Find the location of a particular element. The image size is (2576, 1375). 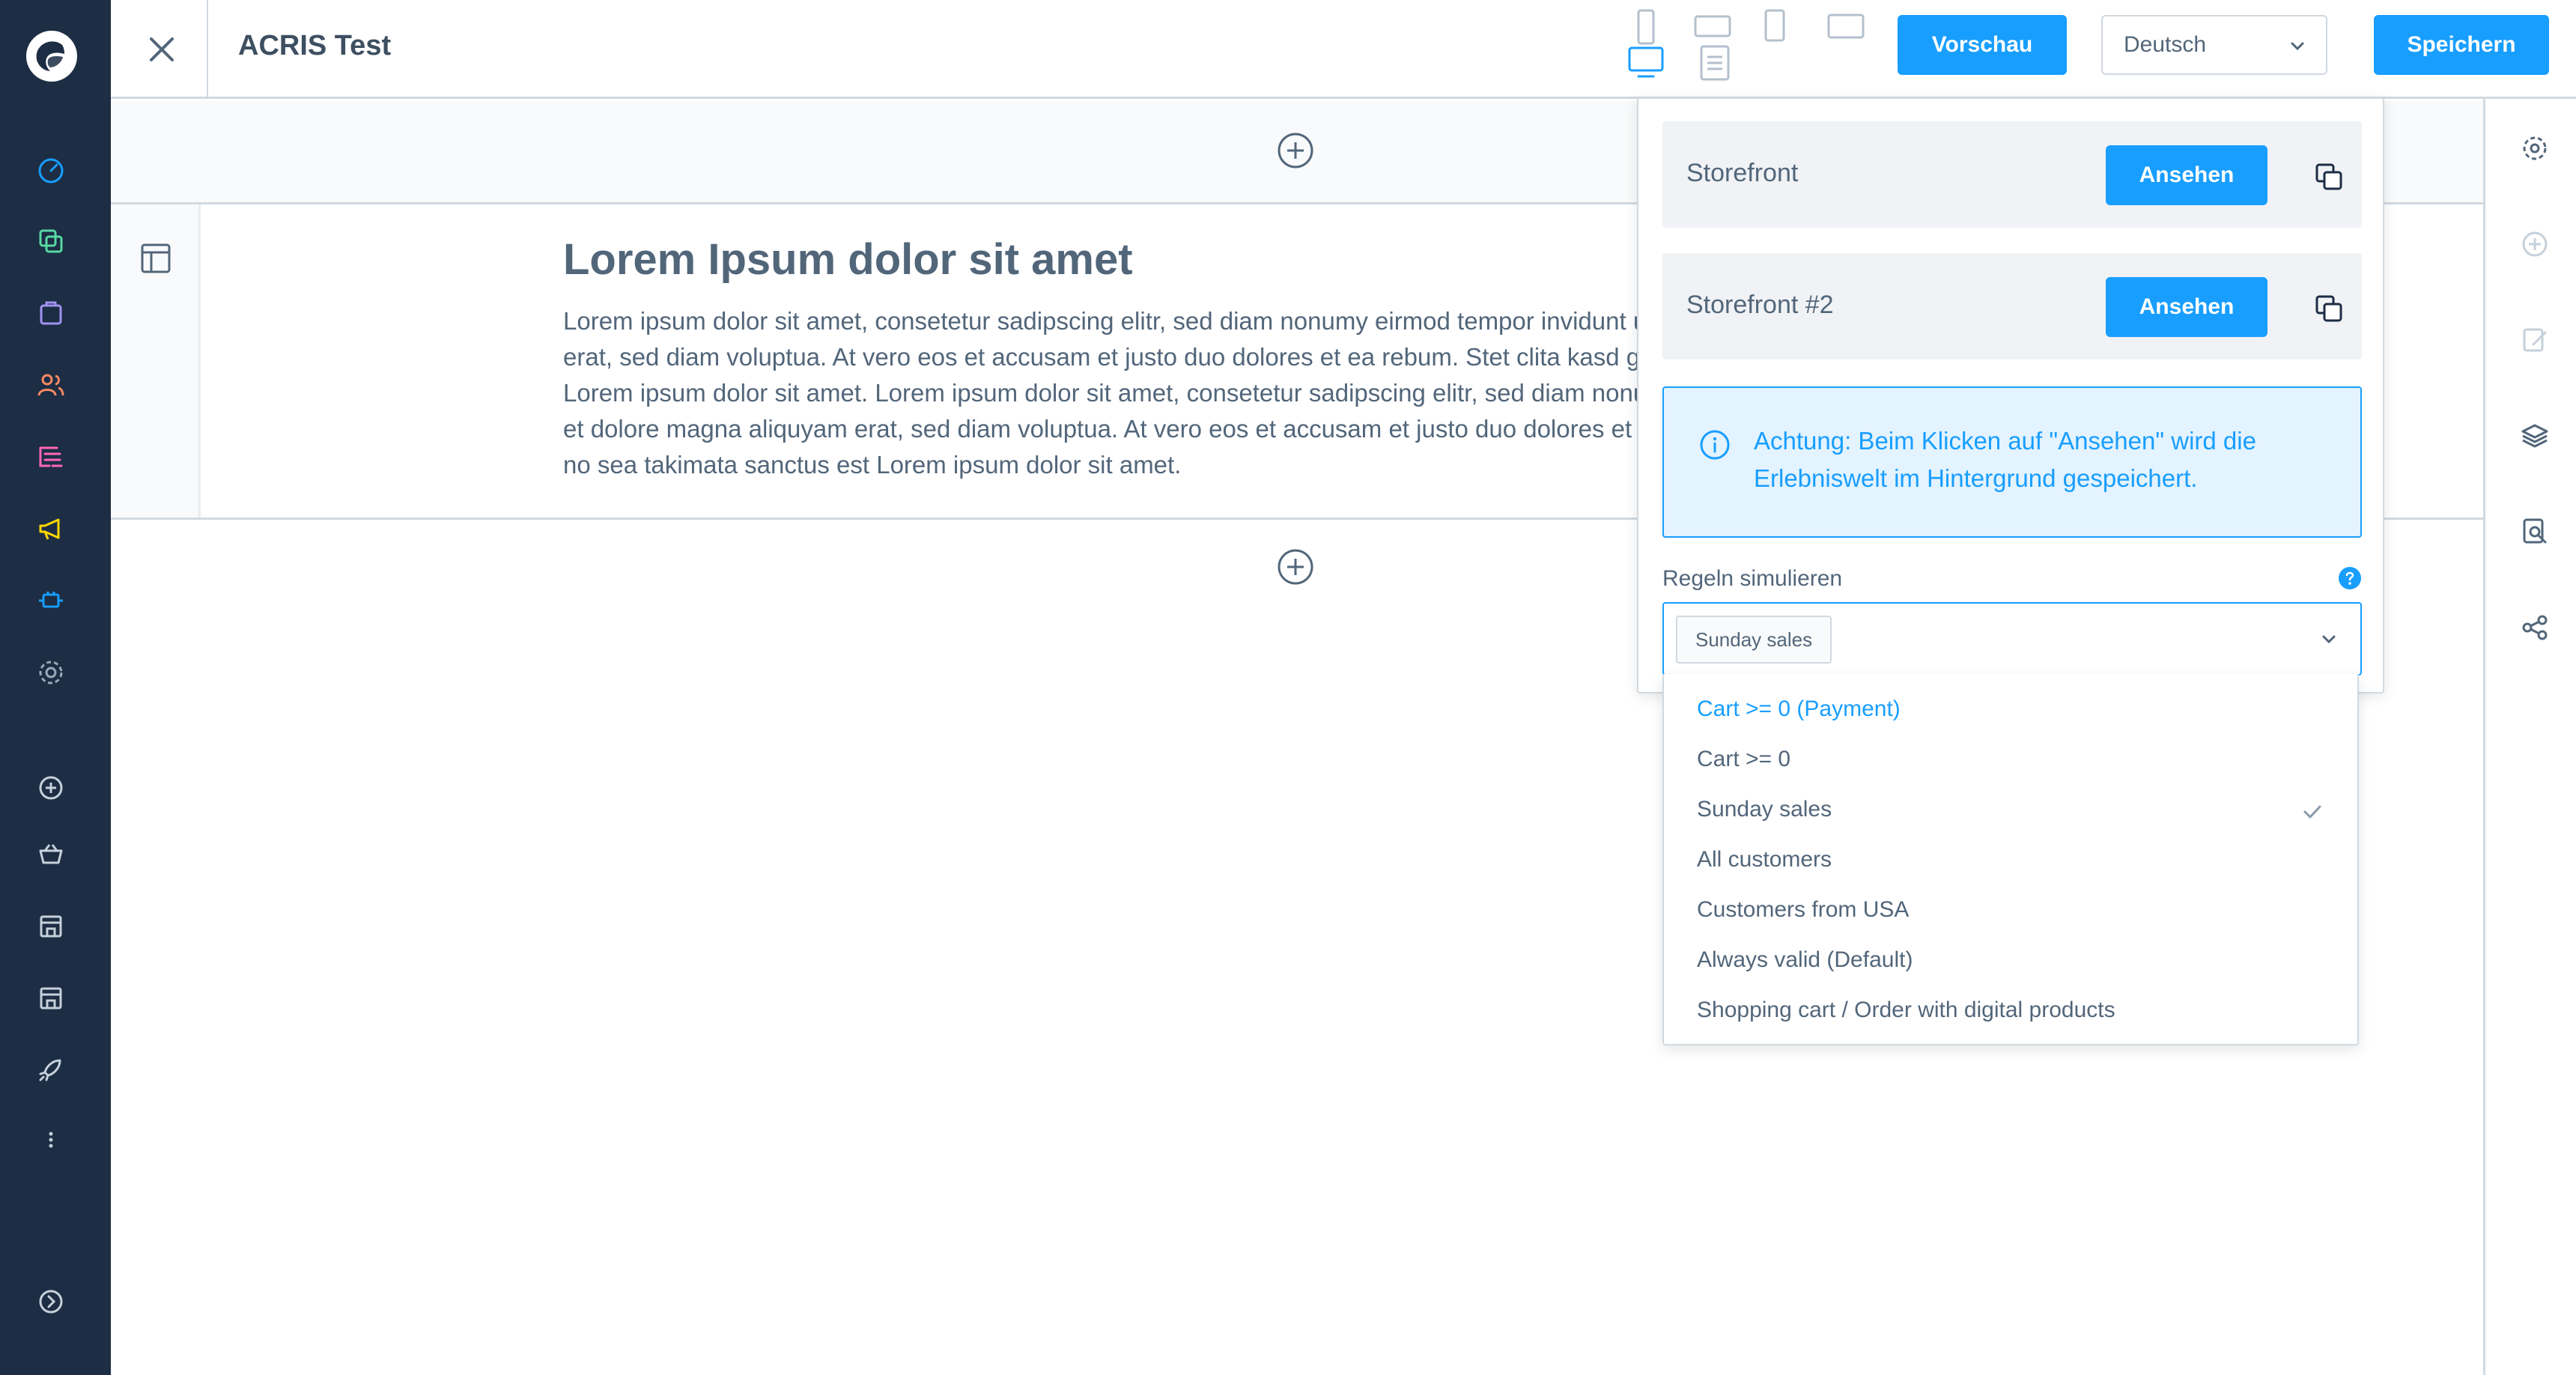

right-sidebar is located at coordinates (2529, 737).